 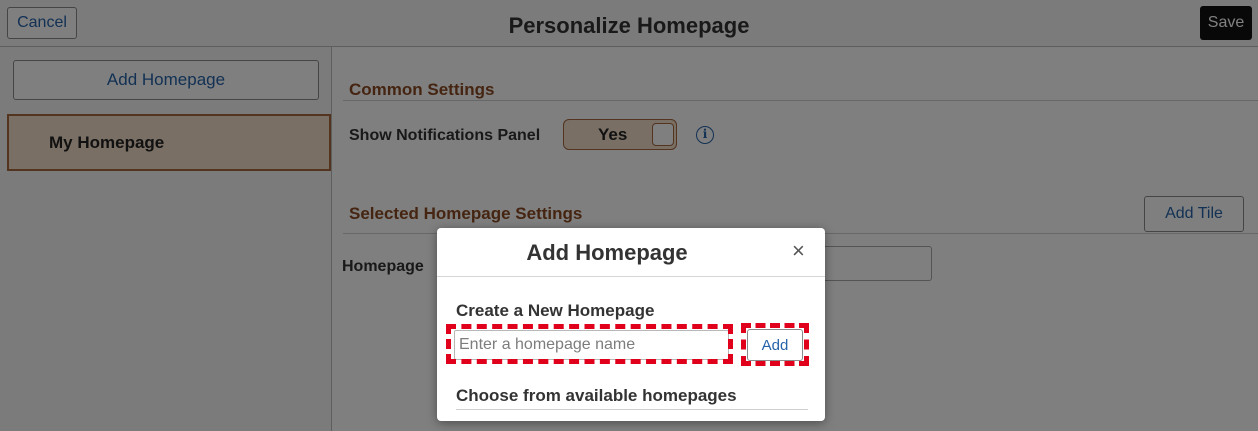 What do you see at coordinates (596, 395) in the screenshot?
I see `choose-homepages-heading: Choose from available homepages` at bounding box center [596, 395].